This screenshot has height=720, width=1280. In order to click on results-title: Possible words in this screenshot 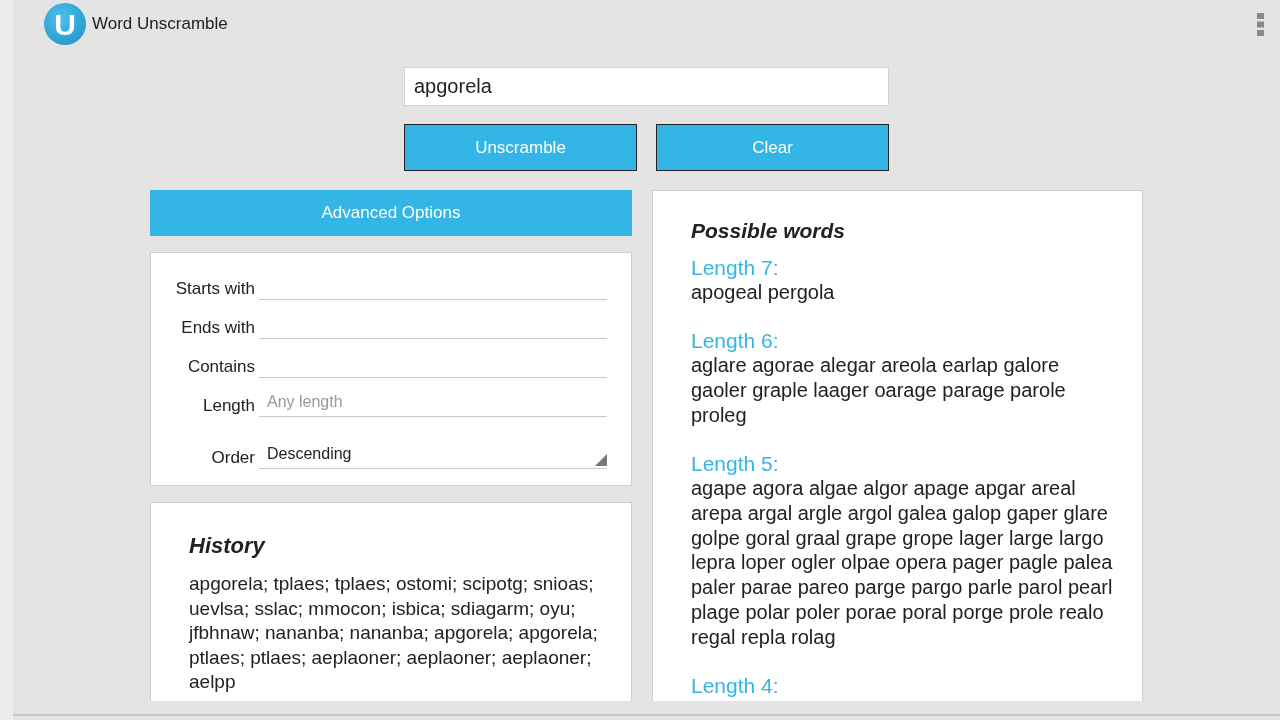, I will do `click(769, 231)`.